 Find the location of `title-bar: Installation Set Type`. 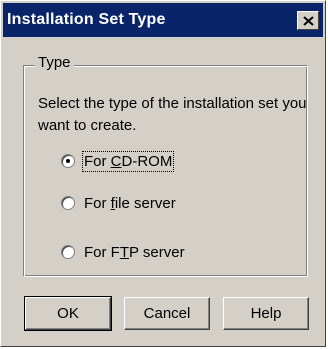

title-bar: Installation Set Type is located at coordinates (163, 20).